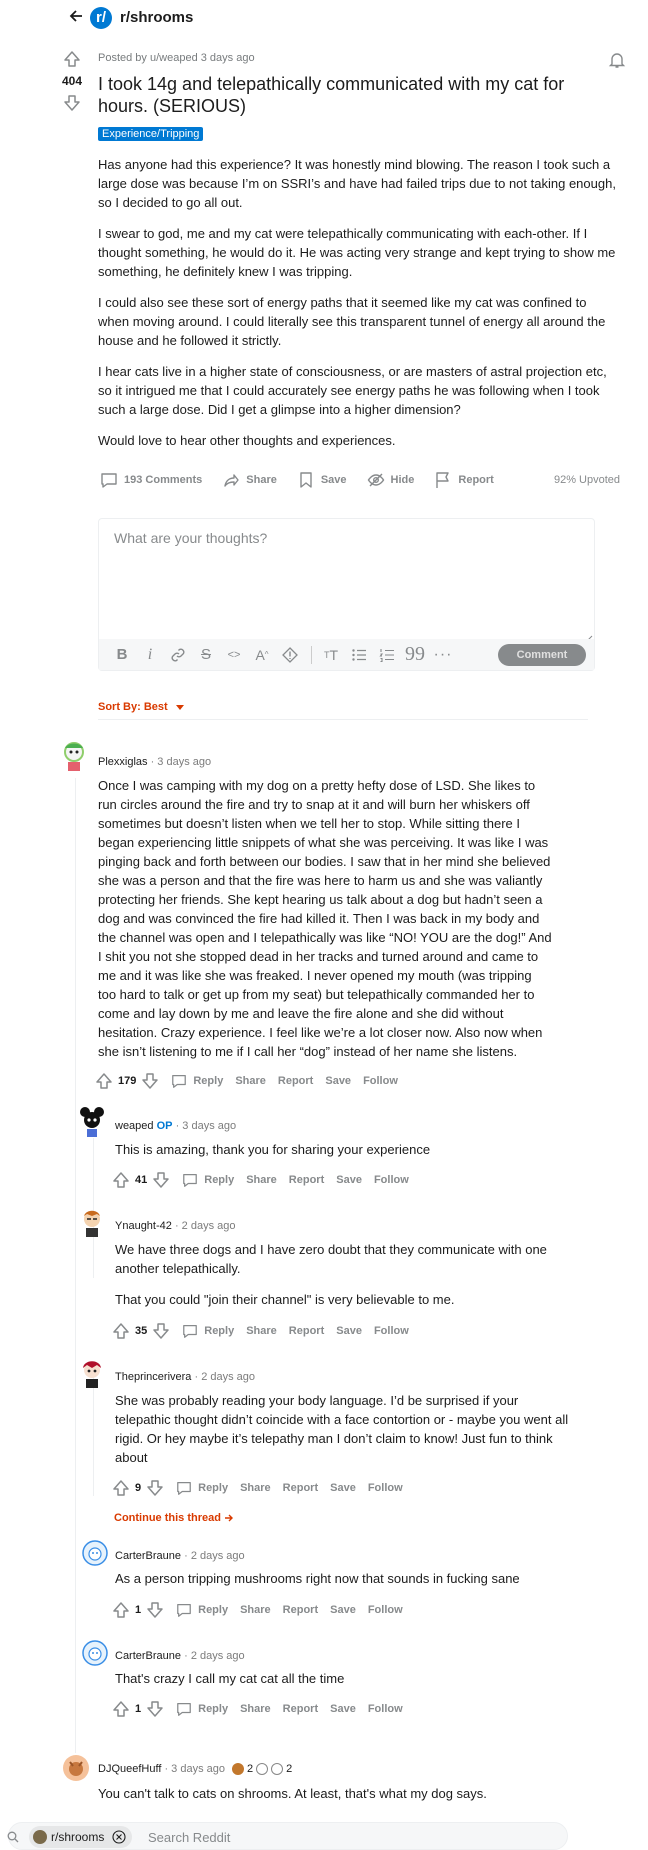  What do you see at coordinates (129, 1769) in the screenshot?
I see `author-name: DJQueefHuff` at bounding box center [129, 1769].